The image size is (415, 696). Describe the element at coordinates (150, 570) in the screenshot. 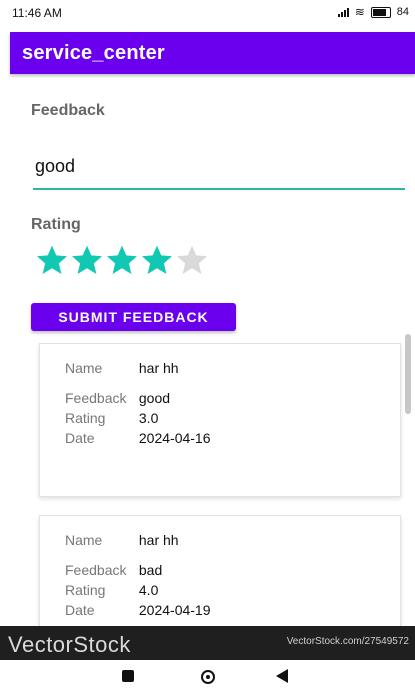

I see `card-value: bad` at that location.